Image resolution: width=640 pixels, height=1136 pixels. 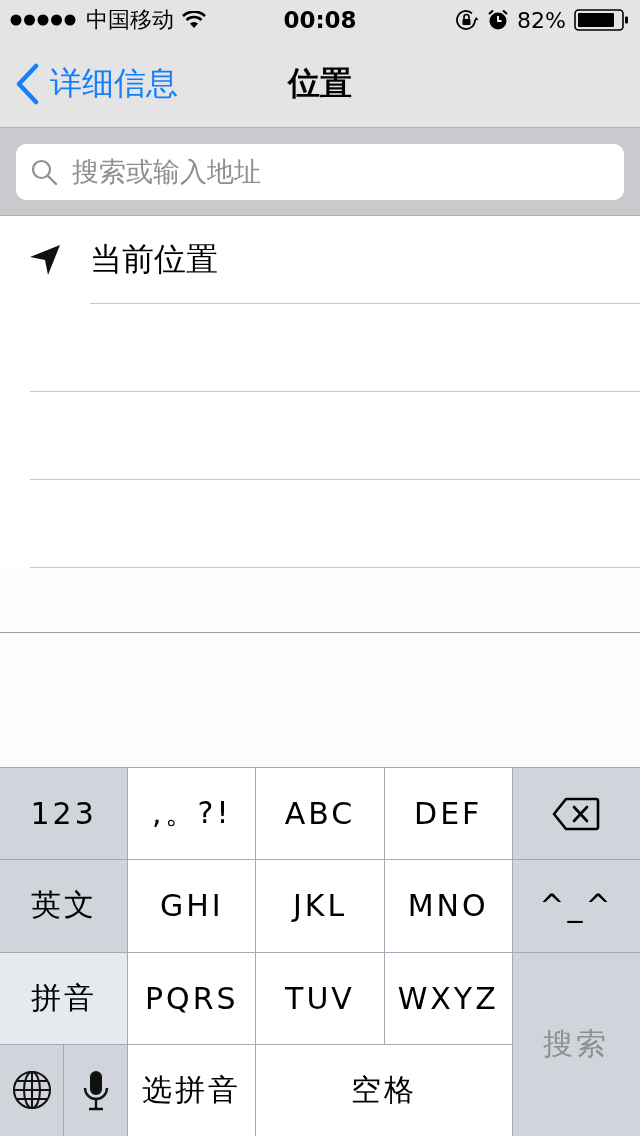 I want to click on keyboard-key: ^_^, so click(x=576, y=906).